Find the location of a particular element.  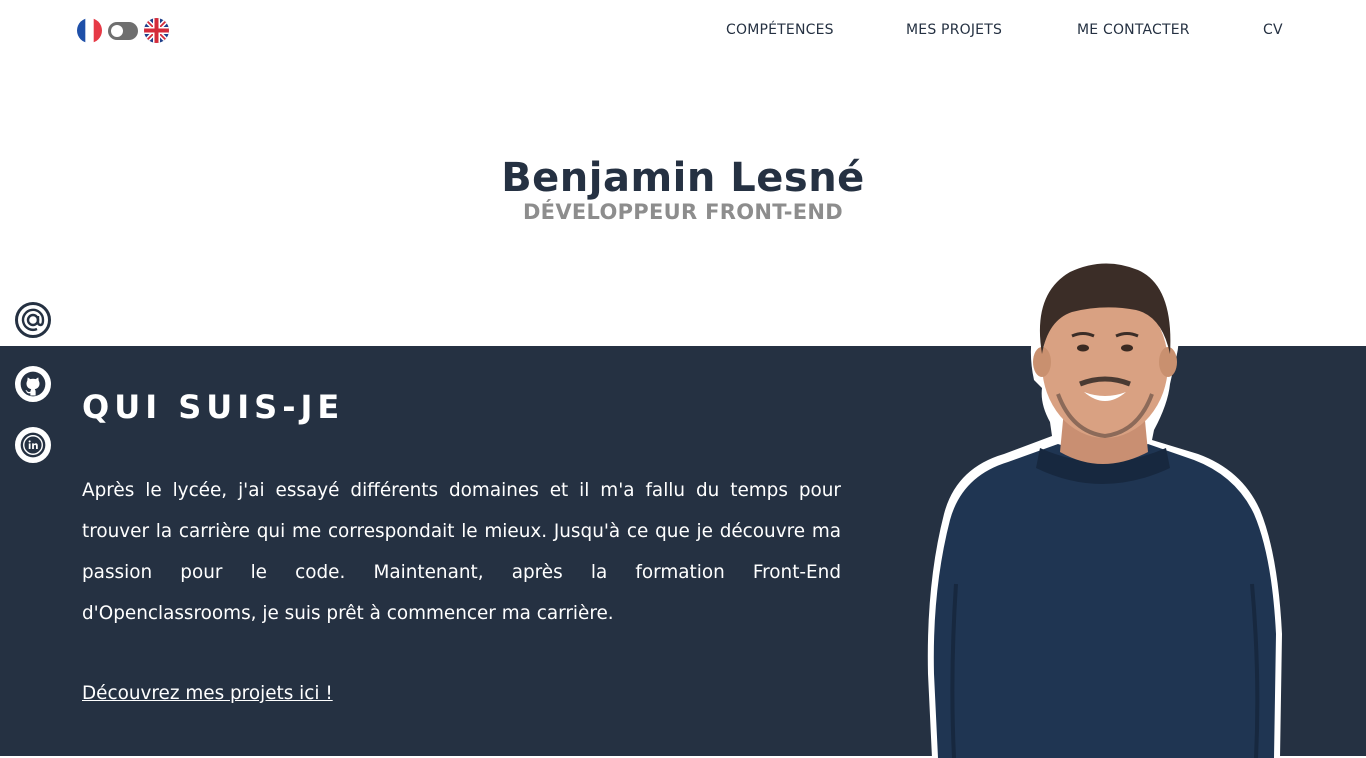

hero: Benjamin Lesné DÉVELOPPEUR FRONT-END is located at coordinates (683, 187).